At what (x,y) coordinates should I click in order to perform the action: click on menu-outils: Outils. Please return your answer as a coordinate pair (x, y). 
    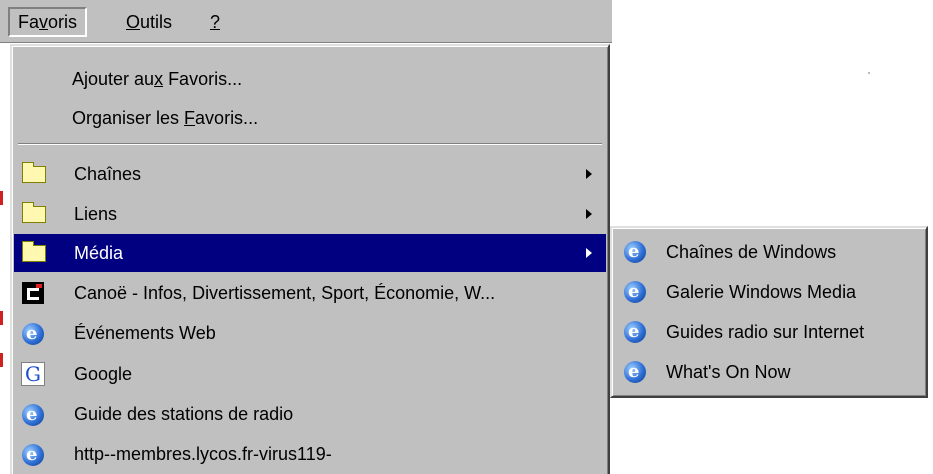
    Looking at the image, I should click on (149, 22).